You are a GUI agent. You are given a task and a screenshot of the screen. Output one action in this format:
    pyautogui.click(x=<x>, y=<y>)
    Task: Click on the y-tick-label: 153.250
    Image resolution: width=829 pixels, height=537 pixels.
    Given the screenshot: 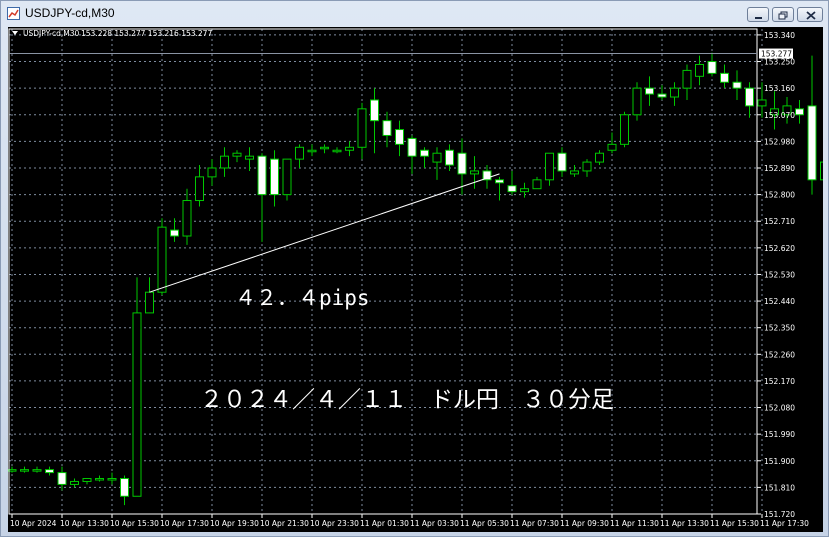 What is the action you would take?
    pyautogui.click(x=779, y=62)
    